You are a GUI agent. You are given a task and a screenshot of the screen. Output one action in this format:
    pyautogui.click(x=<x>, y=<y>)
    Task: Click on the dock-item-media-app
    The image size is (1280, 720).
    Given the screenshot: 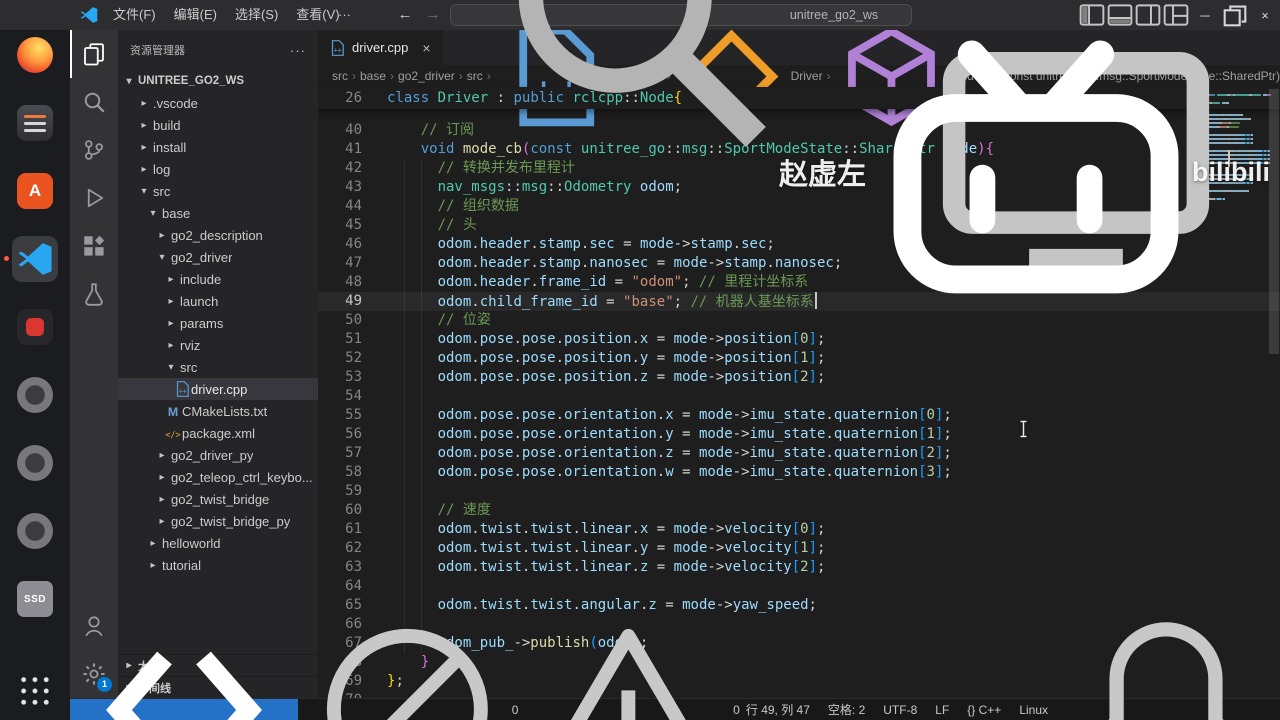 What is the action you would take?
    pyautogui.click(x=35, y=327)
    